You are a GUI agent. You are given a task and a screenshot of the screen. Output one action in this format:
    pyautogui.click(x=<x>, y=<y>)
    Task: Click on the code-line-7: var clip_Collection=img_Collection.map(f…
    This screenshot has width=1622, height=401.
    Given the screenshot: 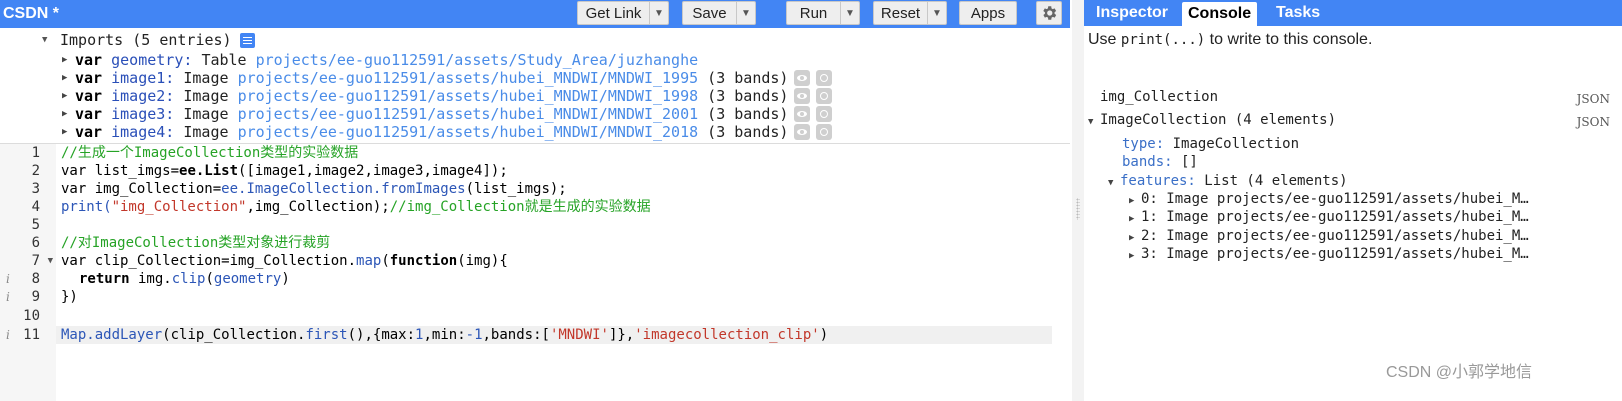 What is the action you would take?
    pyautogui.click(x=284, y=261)
    